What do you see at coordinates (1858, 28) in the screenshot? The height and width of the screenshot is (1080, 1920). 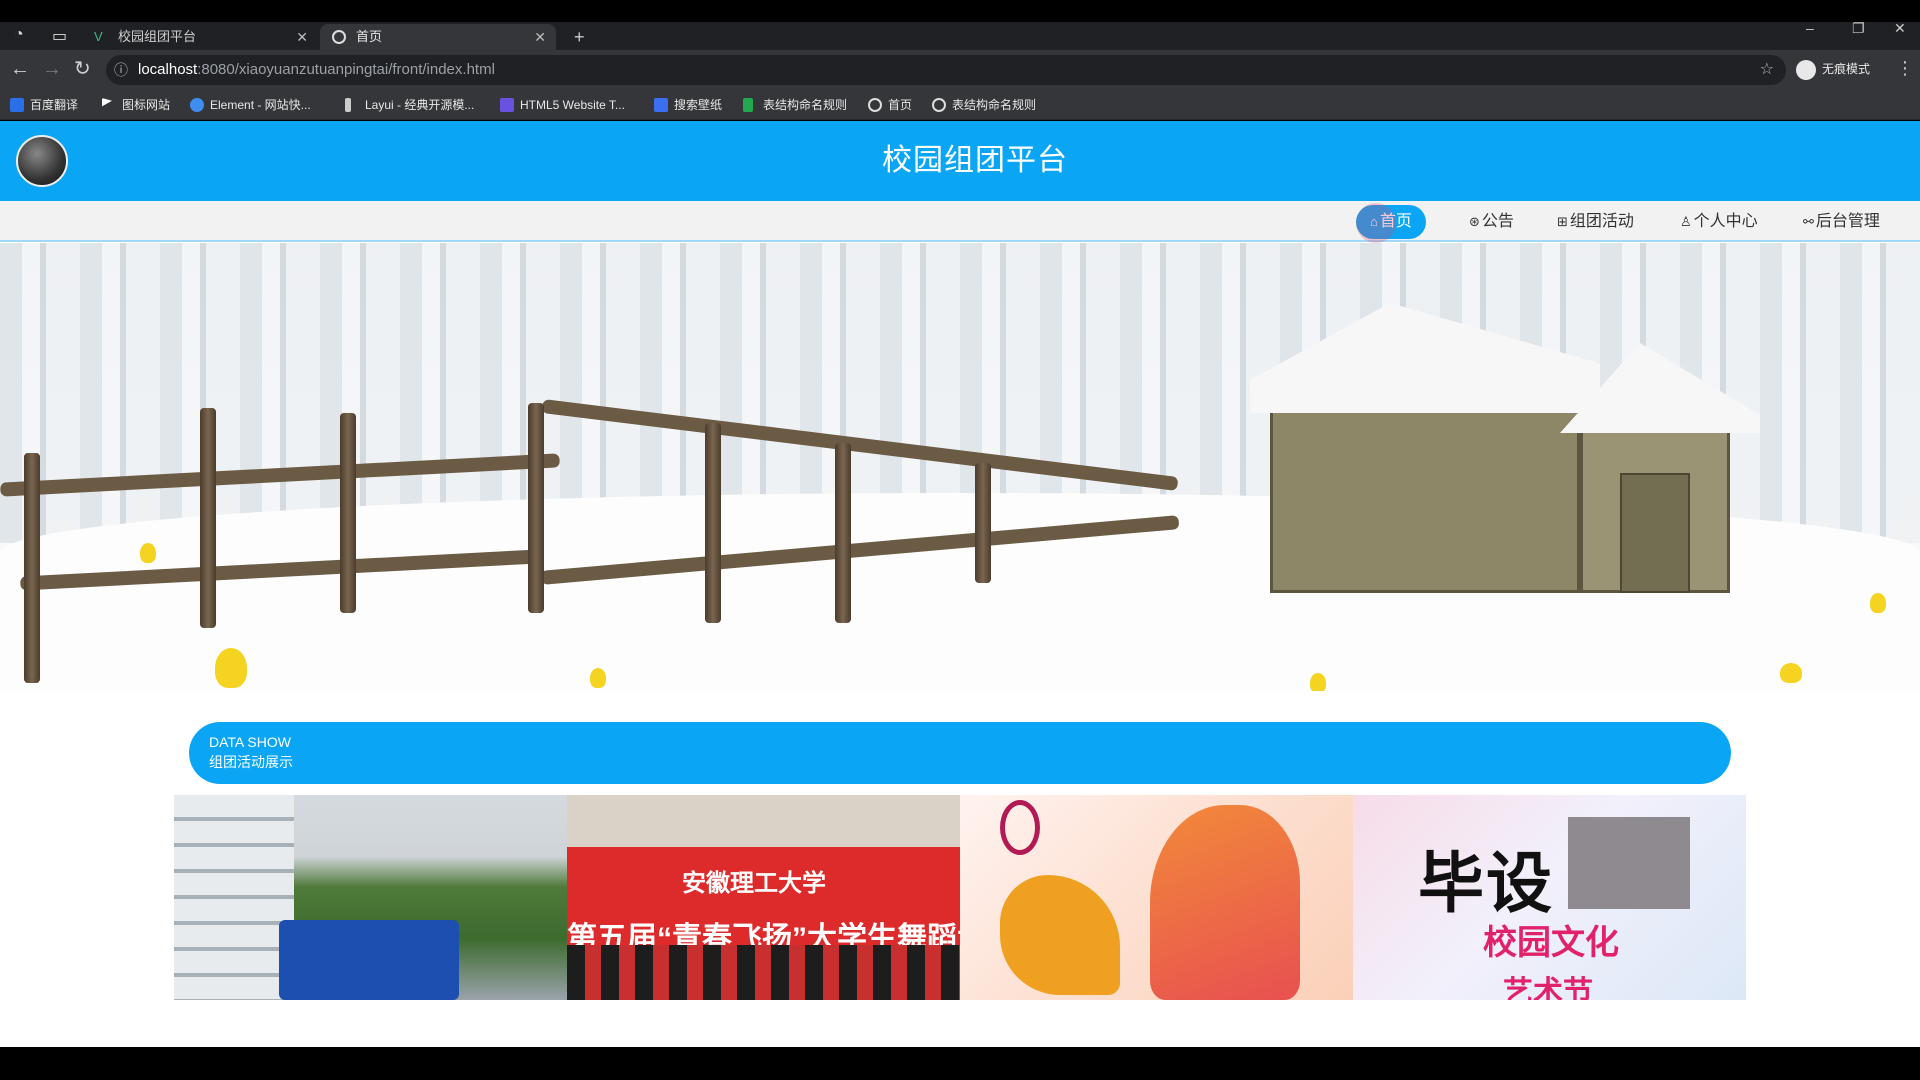 I see `restore-icon: ❐` at bounding box center [1858, 28].